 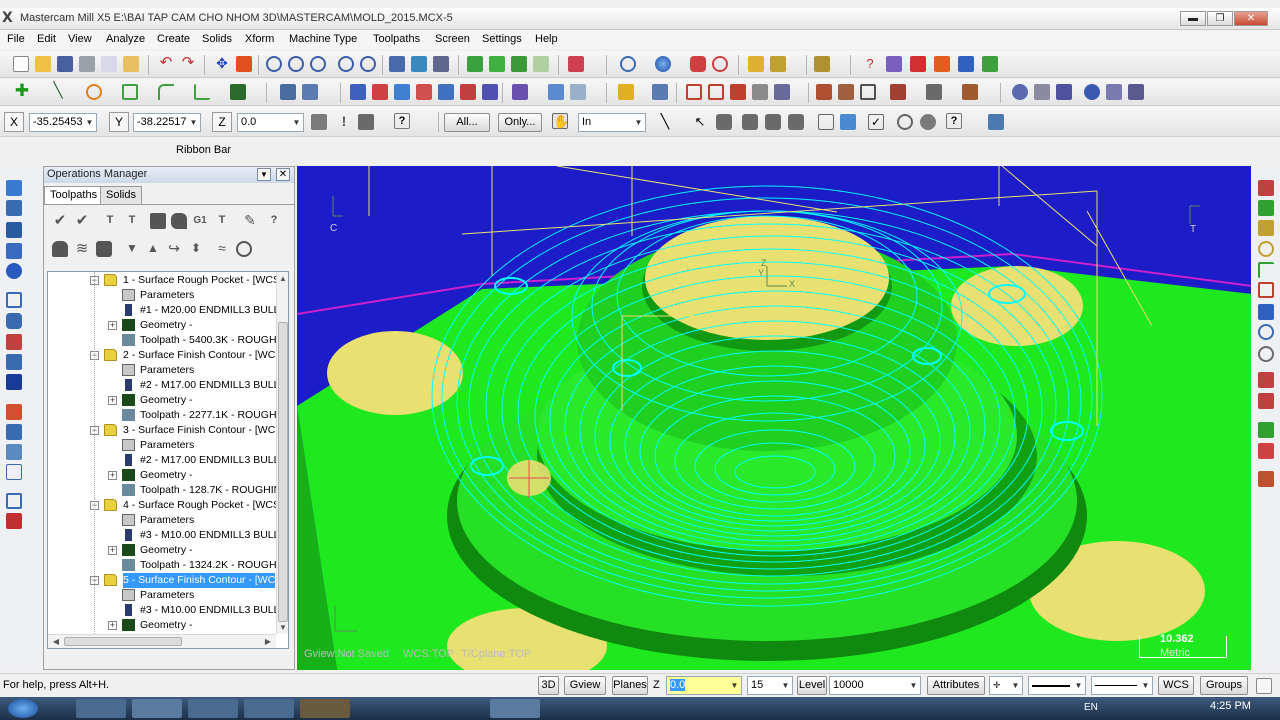 What do you see at coordinates (1264, 686) in the screenshot?
I see `status-extra-icon` at bounding box center [1264, 686].